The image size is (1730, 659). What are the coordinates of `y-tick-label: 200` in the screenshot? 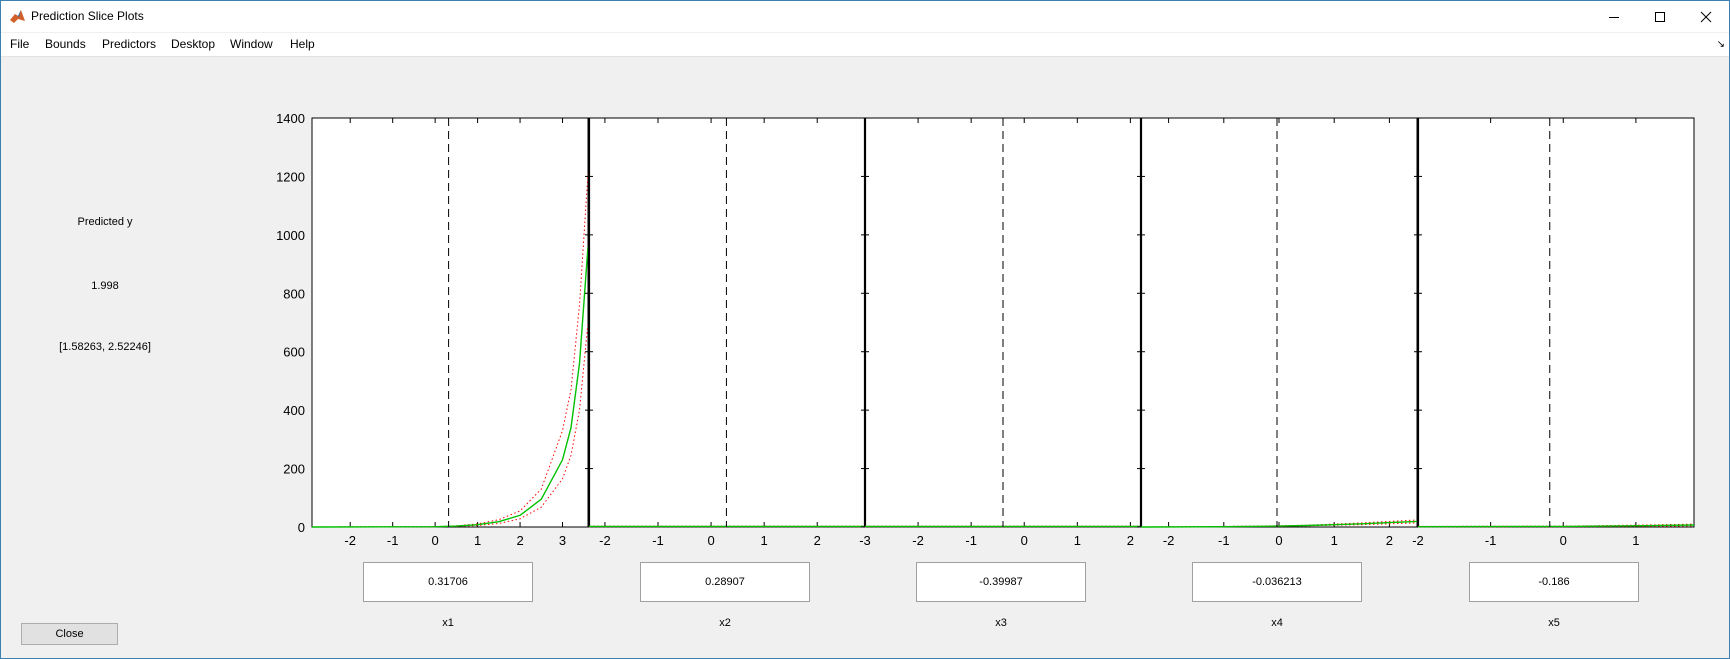 It's located at (294, 469).